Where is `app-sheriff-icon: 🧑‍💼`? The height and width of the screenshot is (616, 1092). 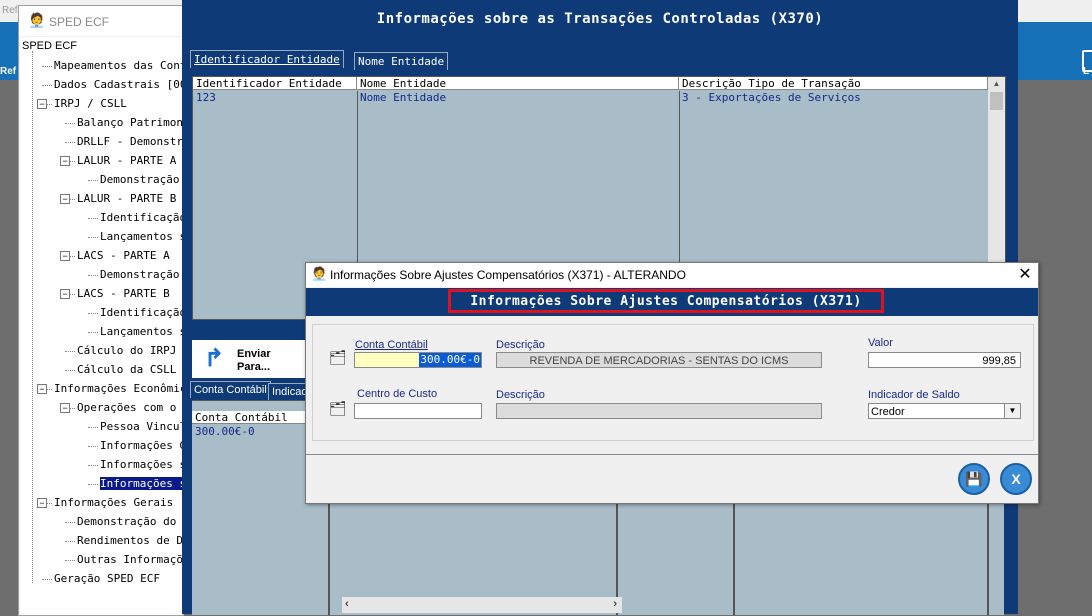 app-sheriff-icon: 🧑‍💼 is located at coordinates (37, 20).